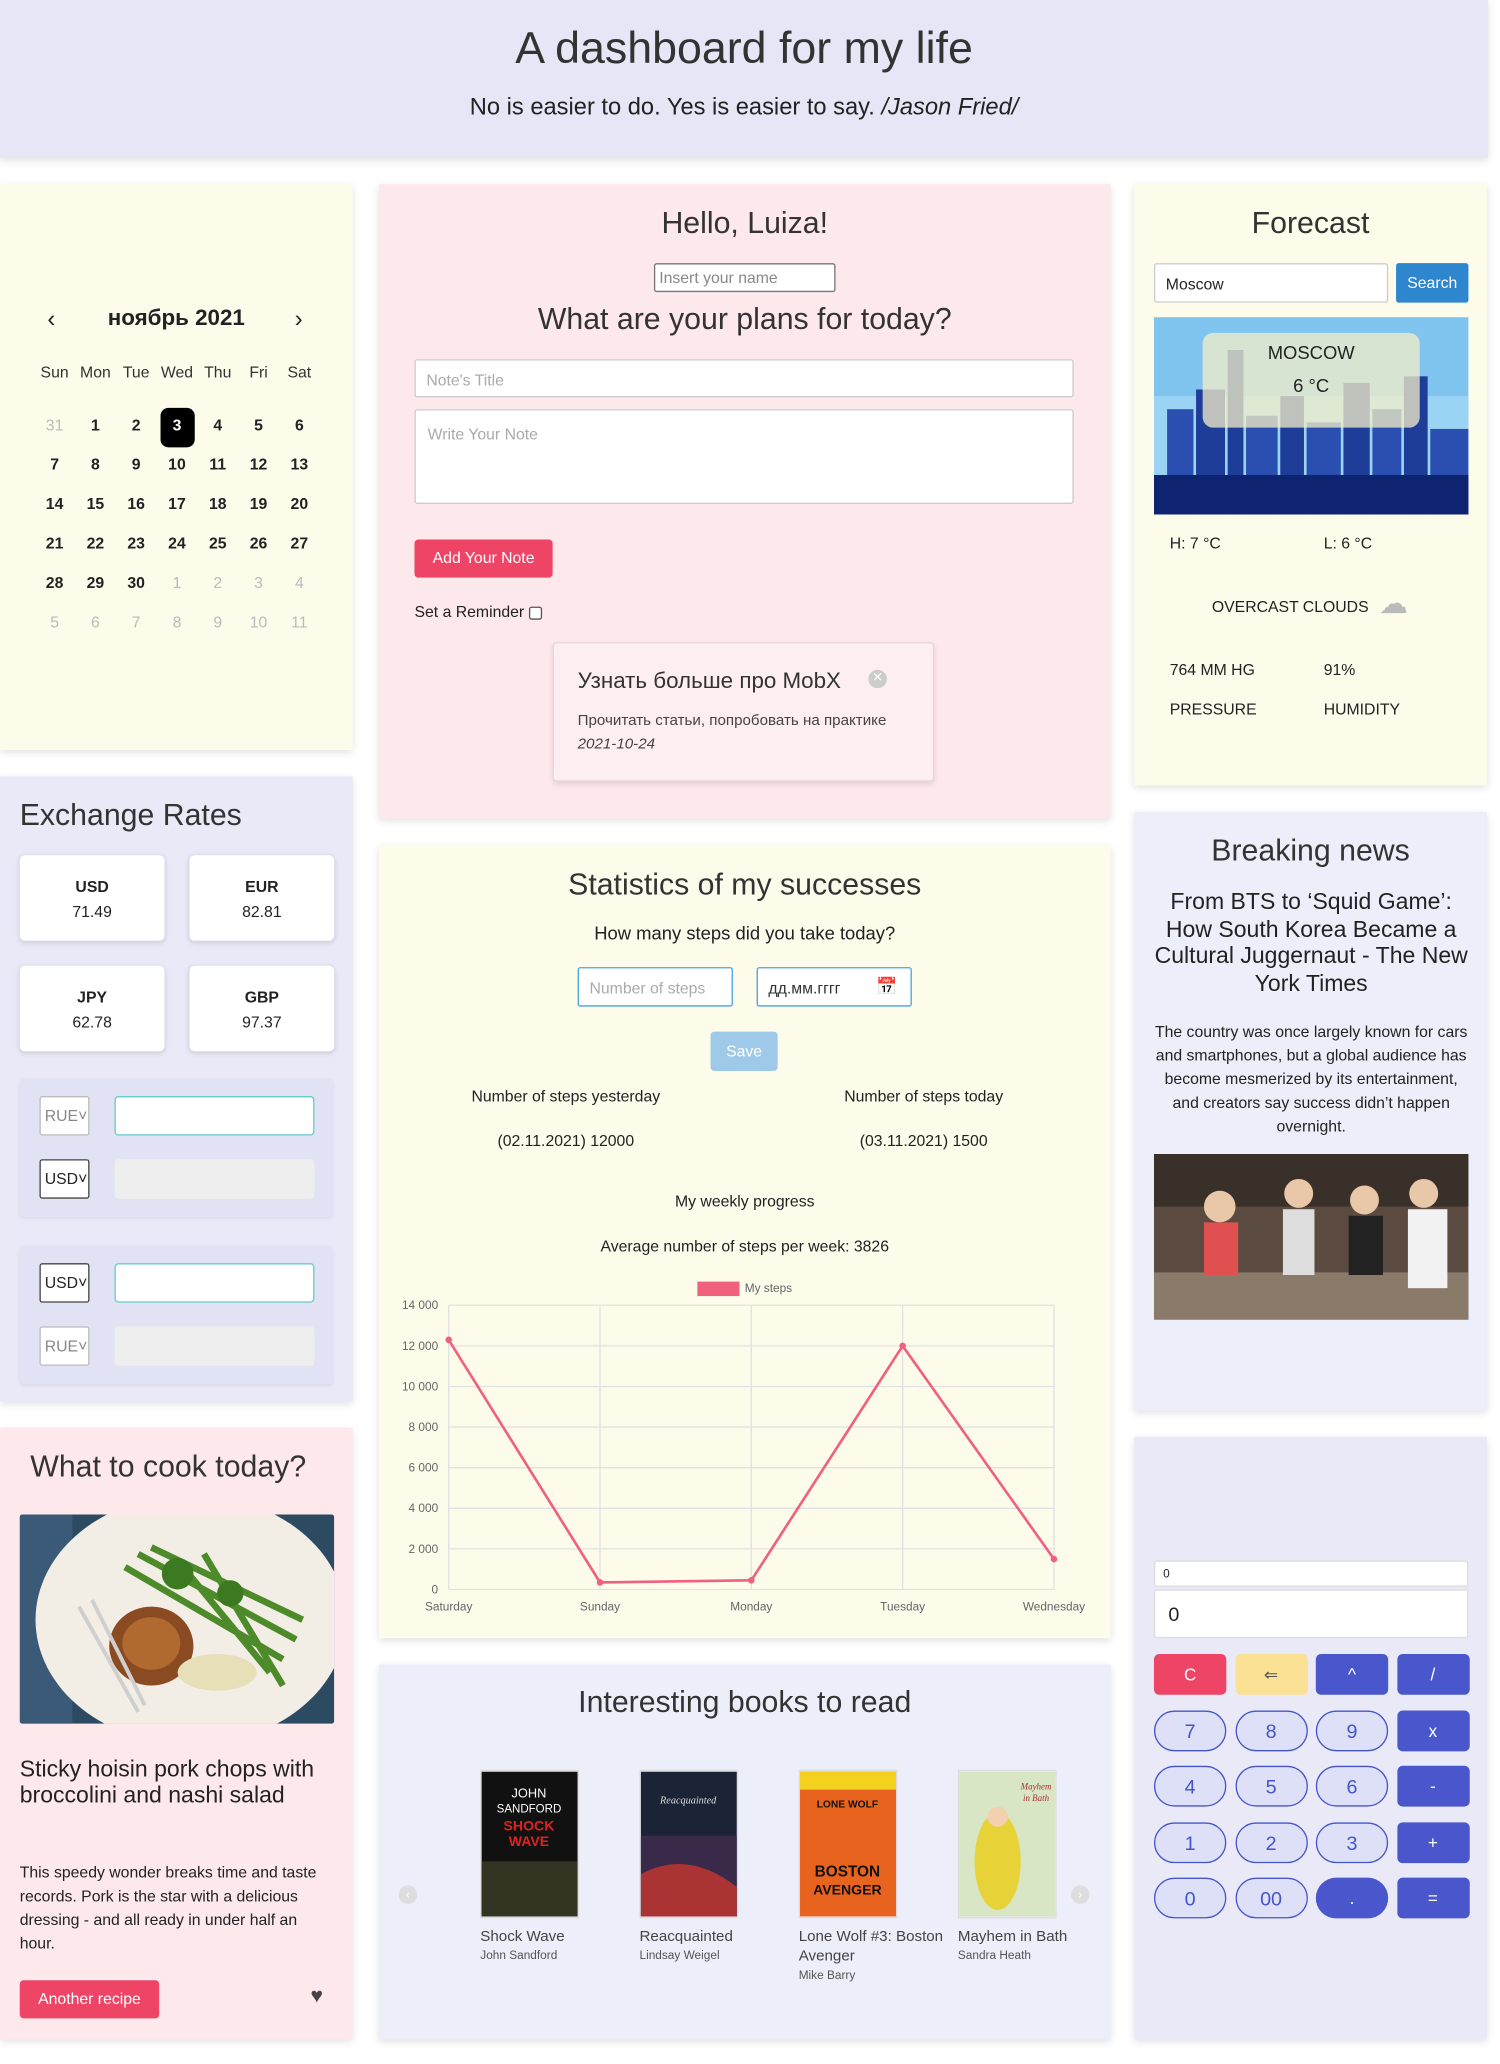  Describe the element at coordinates (1433, 1898) in the screenshot. I see `equals-button: =` at that location.